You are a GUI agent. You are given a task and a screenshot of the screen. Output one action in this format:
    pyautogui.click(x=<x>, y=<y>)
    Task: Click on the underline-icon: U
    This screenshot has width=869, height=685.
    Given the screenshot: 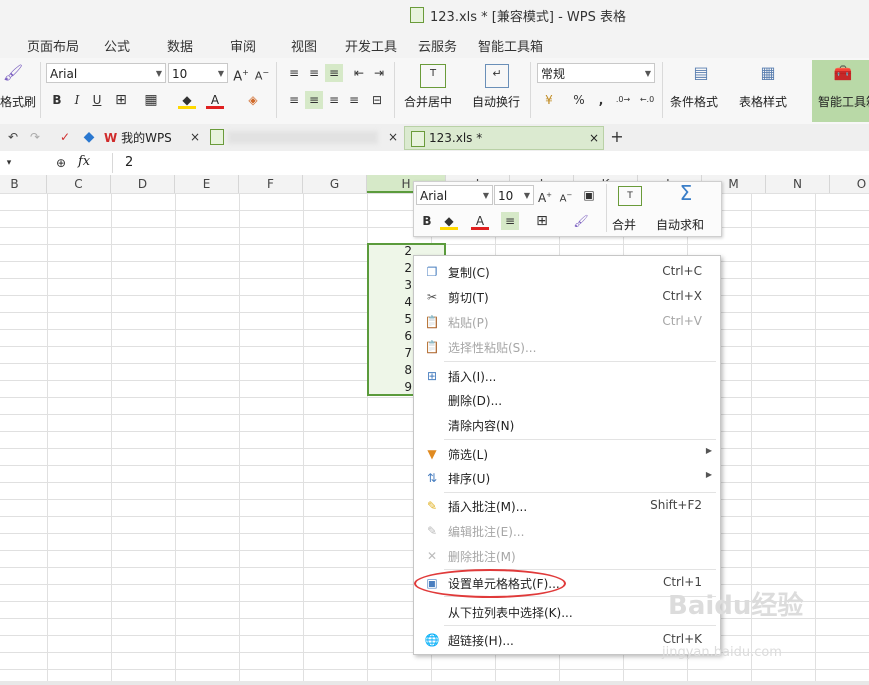 What is the action you would take?
    pyautogui.click(x=97, y=100)
    